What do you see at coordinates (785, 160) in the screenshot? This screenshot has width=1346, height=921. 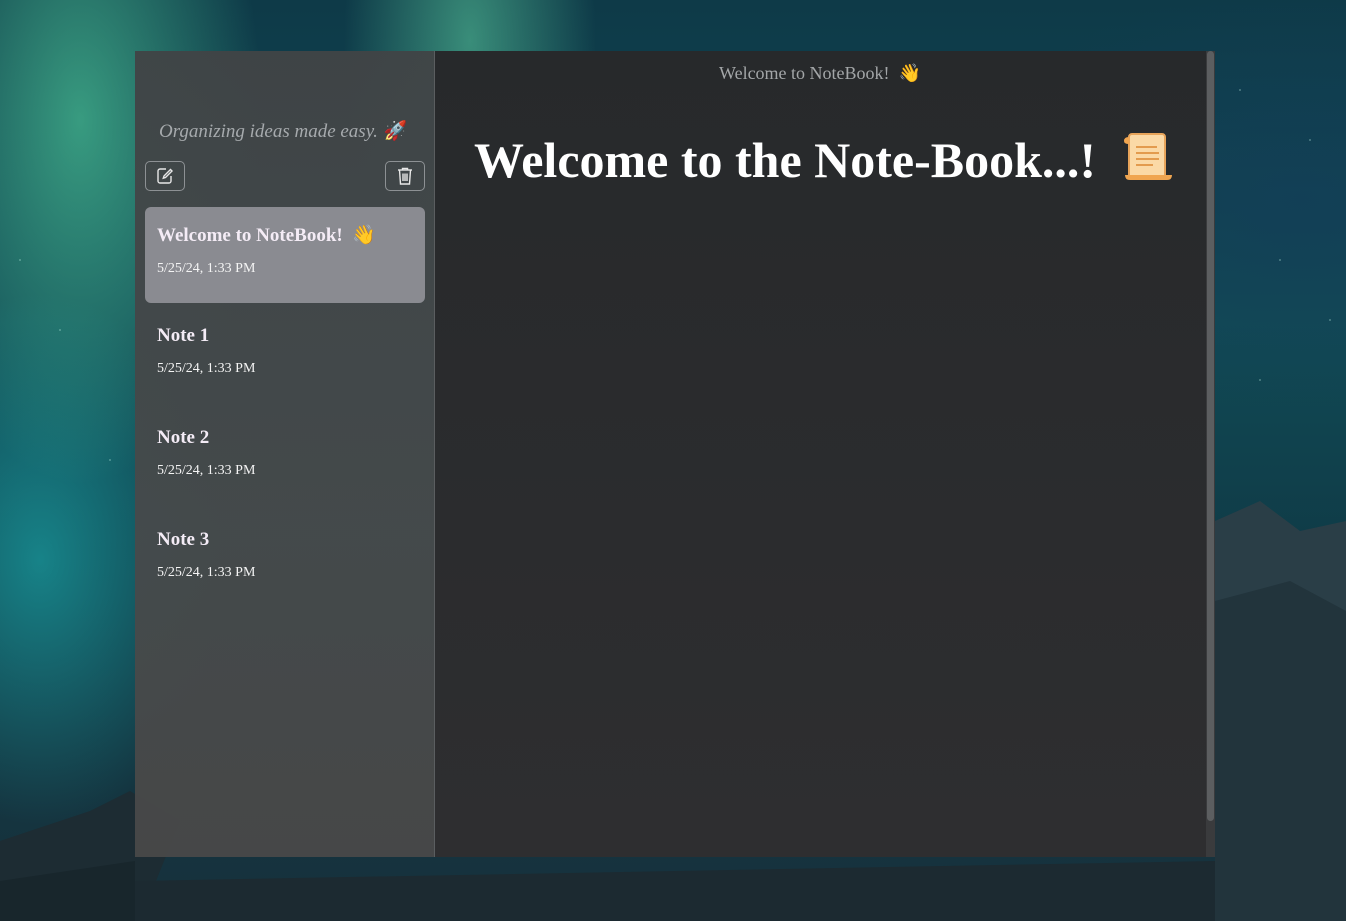 I see `editor-heading-text: Welcome to the Note-Book...!` at bounding box center [785, 160].